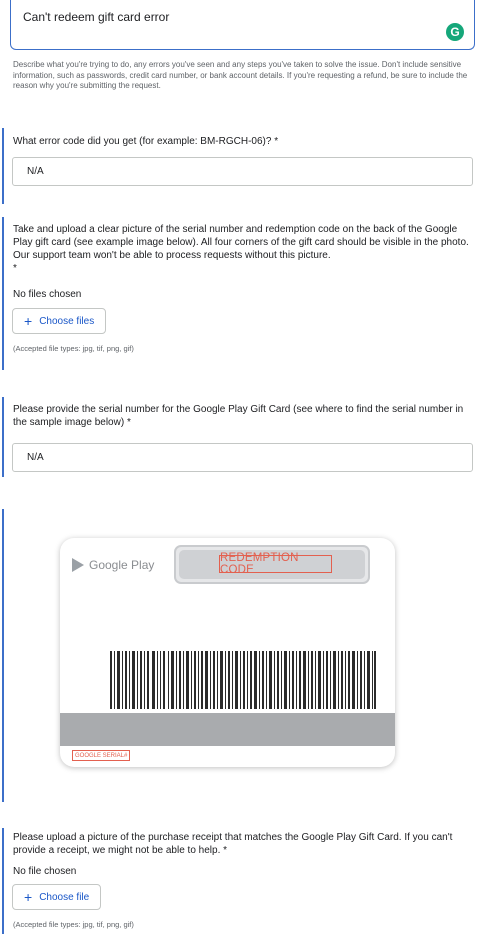  What do you see at coordinates (45, 871) in the screenshot?
I see `receipt-file-status: No file chosen` at bounding box center [45, 871].